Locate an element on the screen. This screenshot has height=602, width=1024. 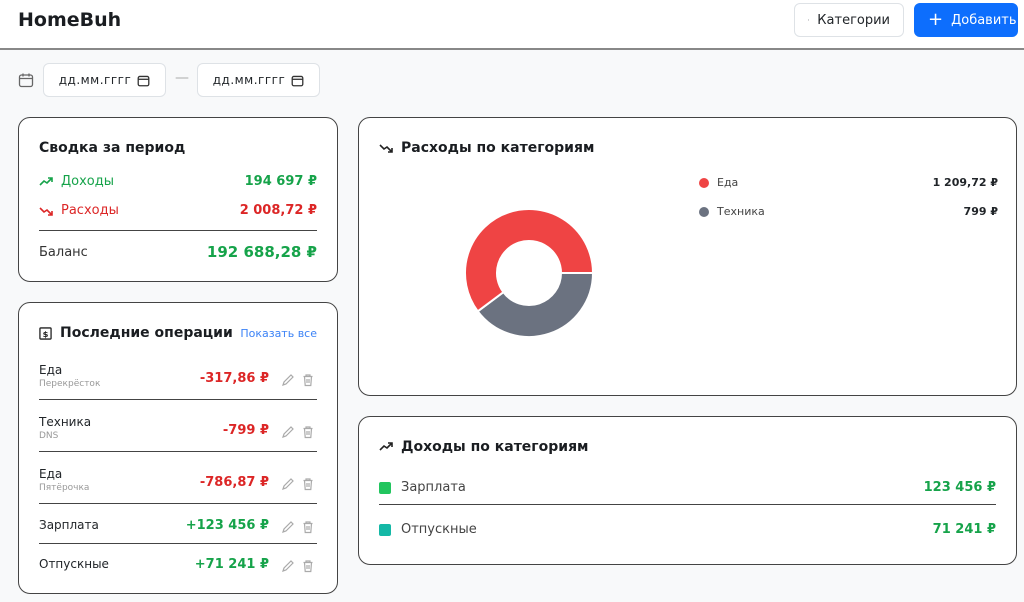
operation-category: Отпускные is located at coordinates (74, 564).